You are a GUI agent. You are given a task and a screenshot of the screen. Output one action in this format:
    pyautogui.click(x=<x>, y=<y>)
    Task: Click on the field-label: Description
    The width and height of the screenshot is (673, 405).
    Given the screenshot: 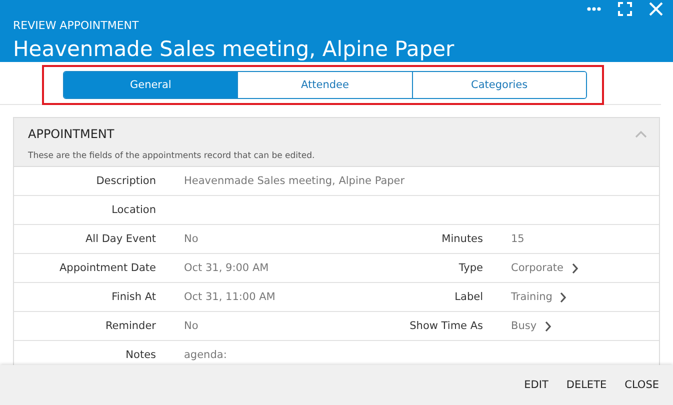 What is the action you would take?
    pyautogui.click(x=125, y=181)
    